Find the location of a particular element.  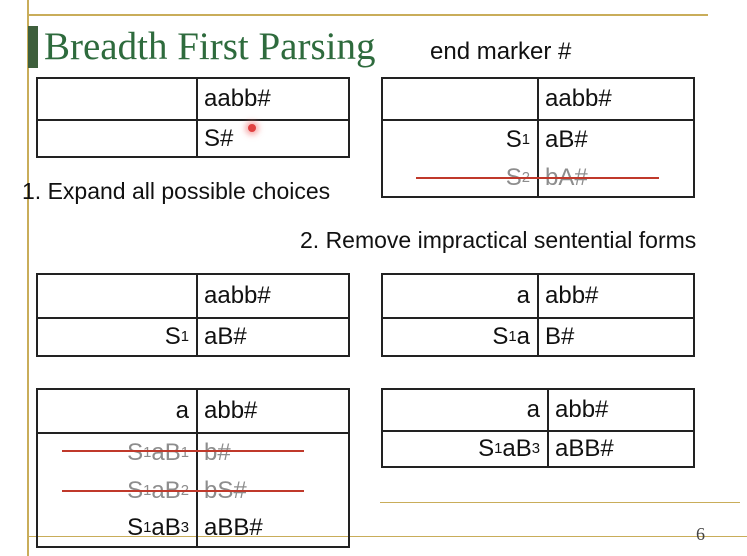

parse-table-expand-b: a abb# S1aB1 b# S1aB2 bS# S1aB3 aBB# is located at coordinates (193, 468).